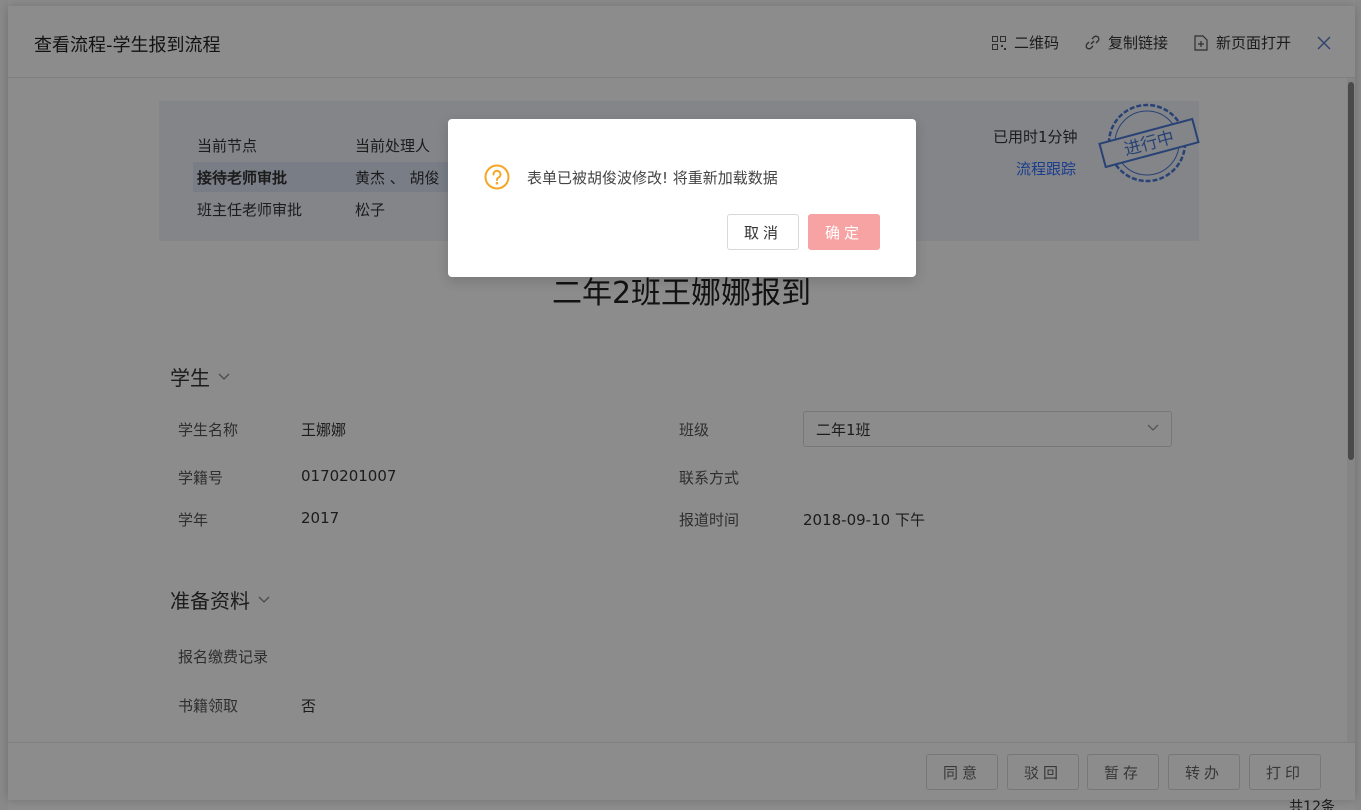  Describe the element at coordinates (844, 232) in the screenshot. I see `ok-button: 确定` at that location.